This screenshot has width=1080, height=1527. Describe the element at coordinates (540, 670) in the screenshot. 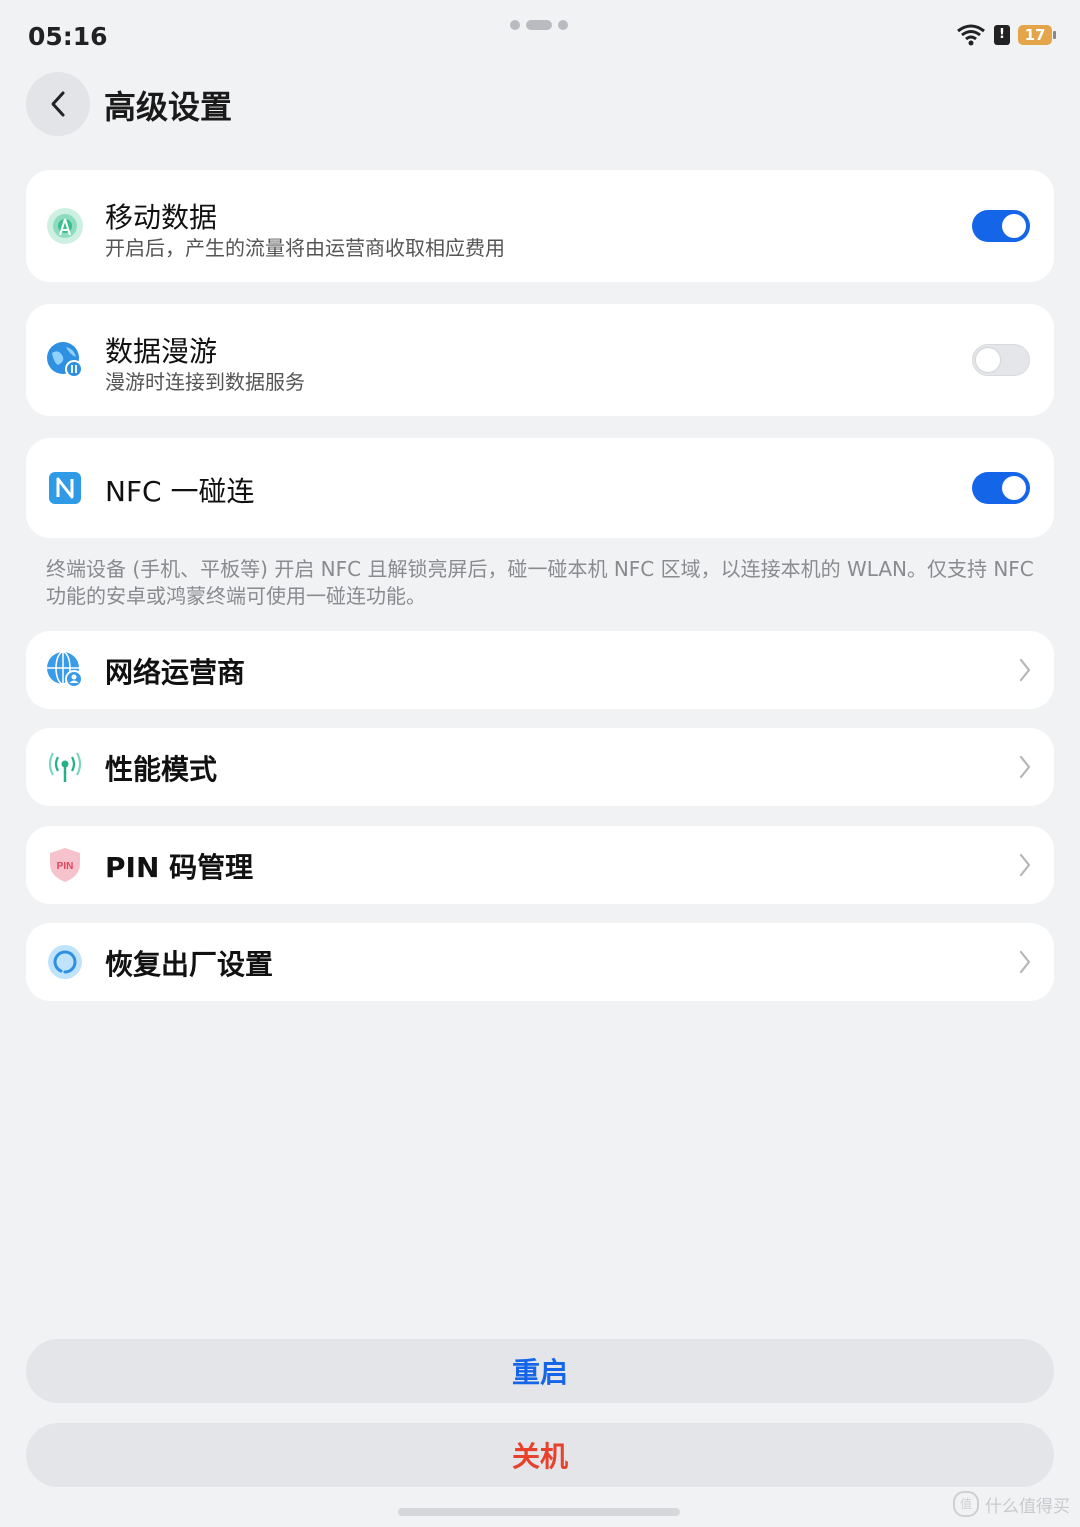

I see `menu-network-operator: 网络运营商` at that location.